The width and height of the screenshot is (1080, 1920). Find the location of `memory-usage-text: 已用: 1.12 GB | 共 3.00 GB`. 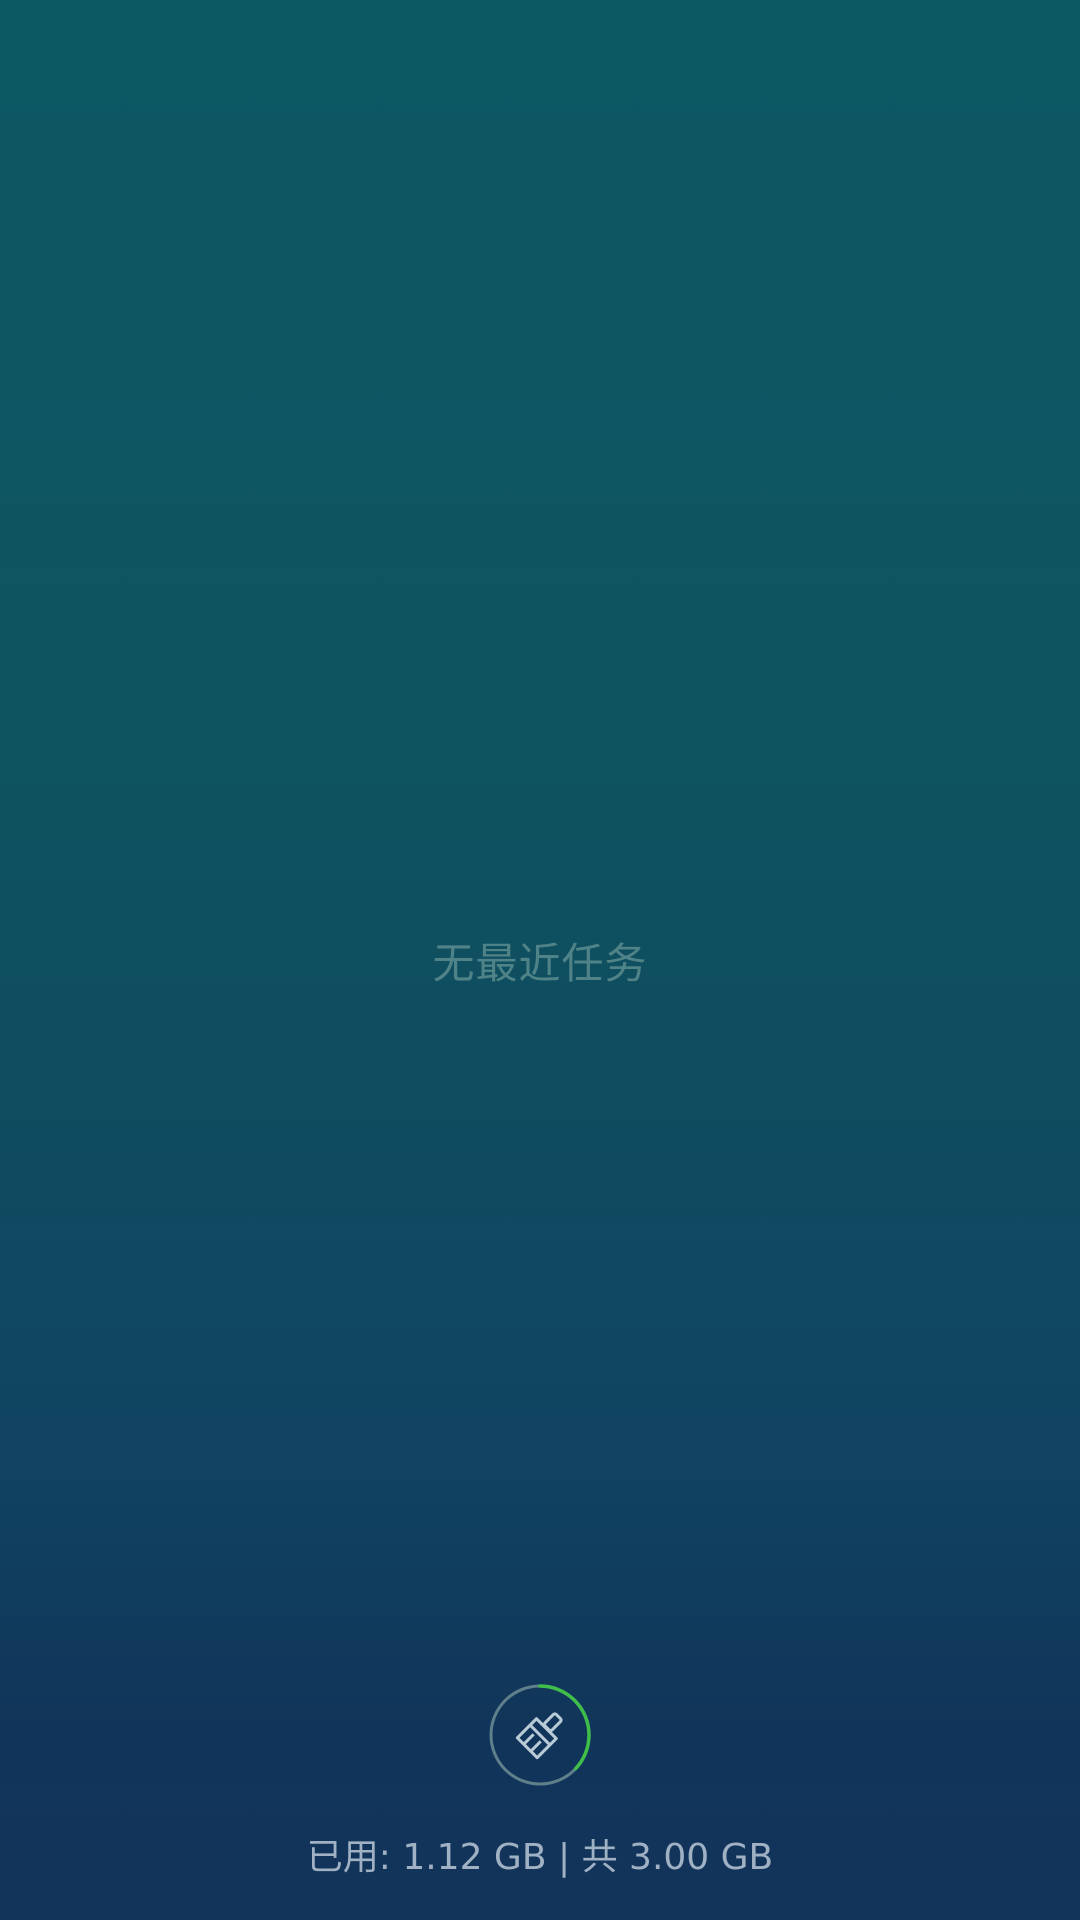

memory-usage-text: 已用: 1.12 GB | 共 3.00 GB is located at coordinates (540, 1854).